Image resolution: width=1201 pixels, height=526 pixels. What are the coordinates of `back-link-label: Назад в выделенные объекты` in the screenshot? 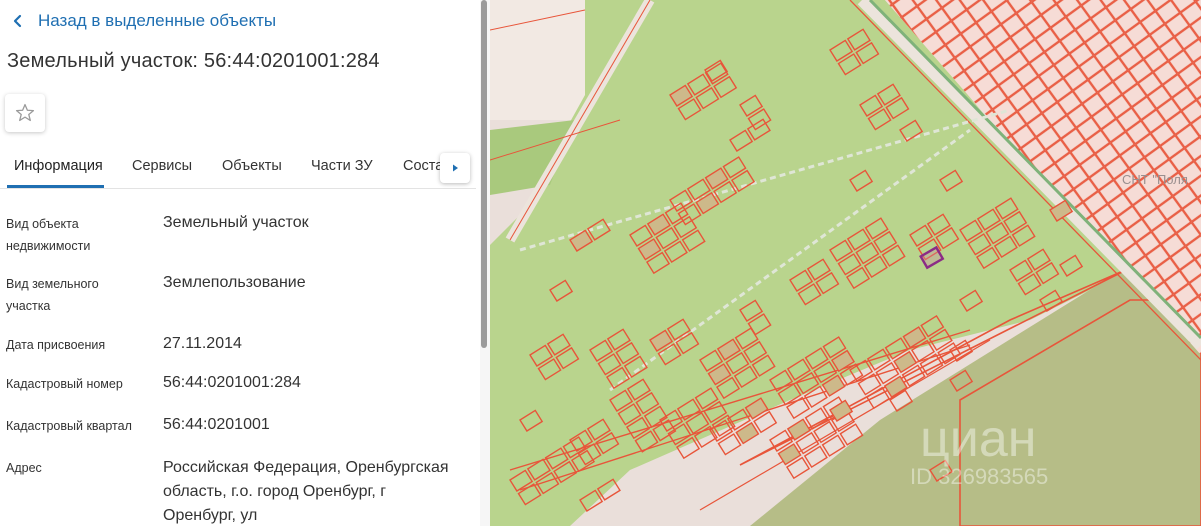 It's located at (157, 21).